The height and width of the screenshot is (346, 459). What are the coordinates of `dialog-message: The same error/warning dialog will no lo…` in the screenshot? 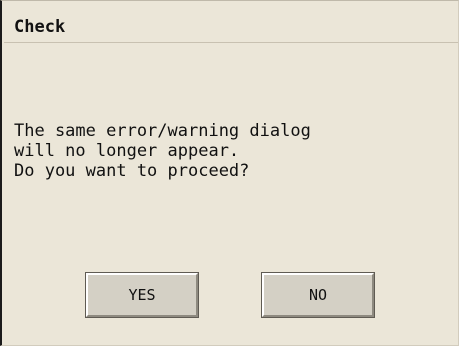 It's located at (162, 151).